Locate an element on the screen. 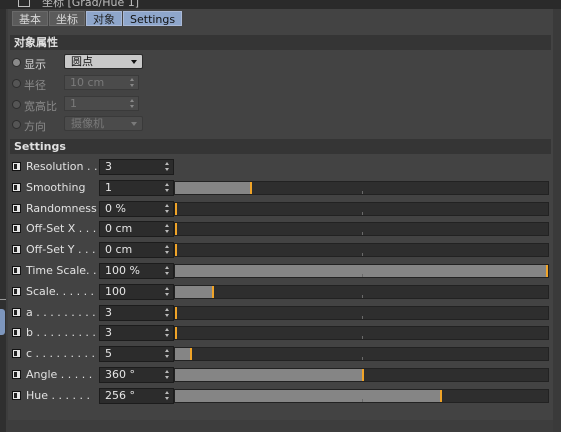 The height and width of the screenshot is (432, 561). setting-value: 3 is located at coordinates (108, 332).